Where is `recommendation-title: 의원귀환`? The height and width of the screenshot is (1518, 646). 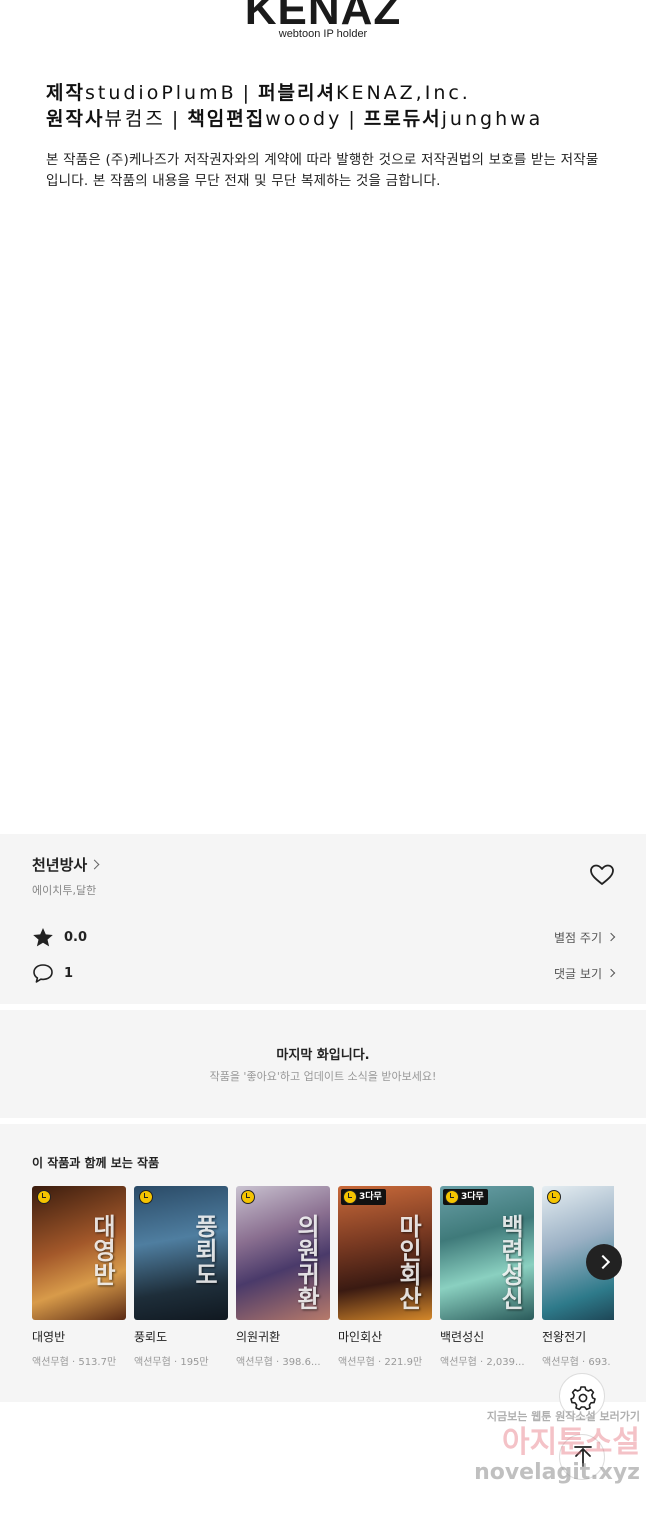 recommendation-title: 의원귀환 is located at coordinates (283, 1336).